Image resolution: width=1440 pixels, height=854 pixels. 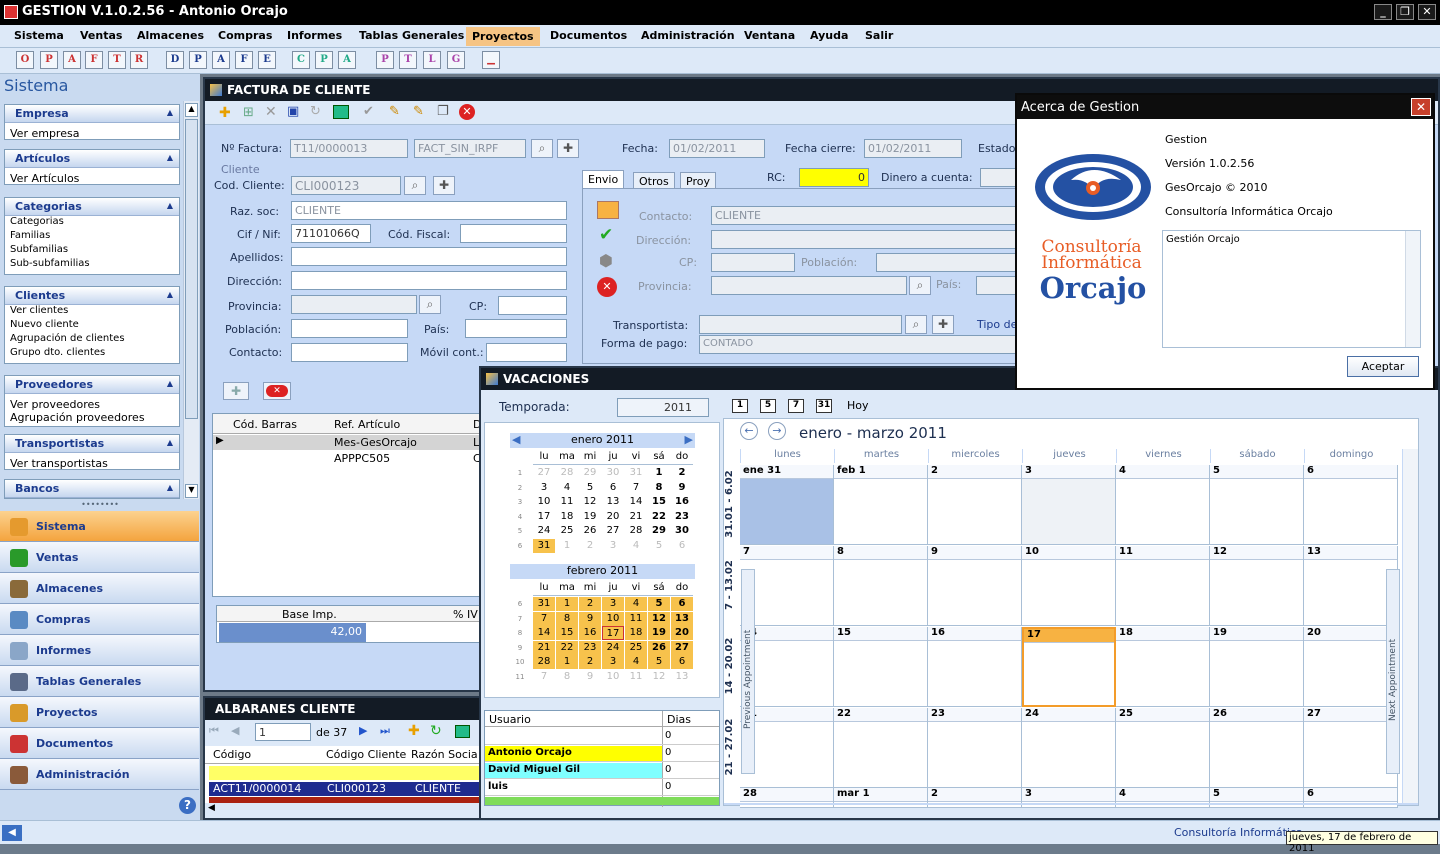 What do you see at coordinates (491, 60) in the screenshot?
I see `toolbar-close-icon: ▁` at bounding box center [491, 60].